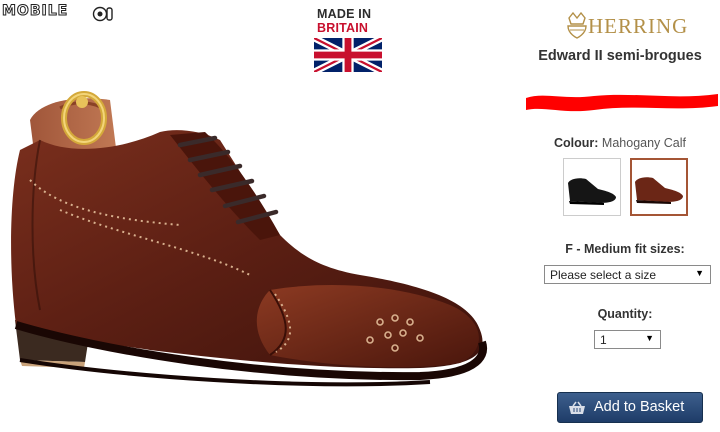 This screenshot has width=720, height=432. I want to click on colour-info: Colour: Mahogany Calf, so click(620, 143).